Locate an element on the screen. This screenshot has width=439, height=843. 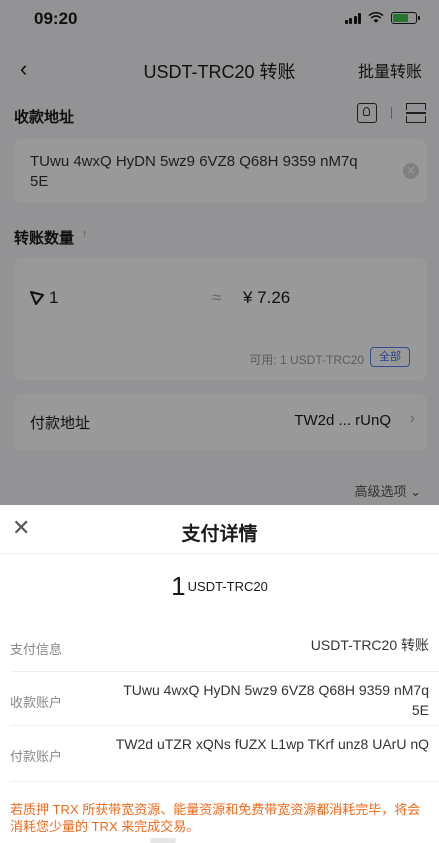
pay-amount: 1 USDT-TRC20 is located at coordinates (219, 586).